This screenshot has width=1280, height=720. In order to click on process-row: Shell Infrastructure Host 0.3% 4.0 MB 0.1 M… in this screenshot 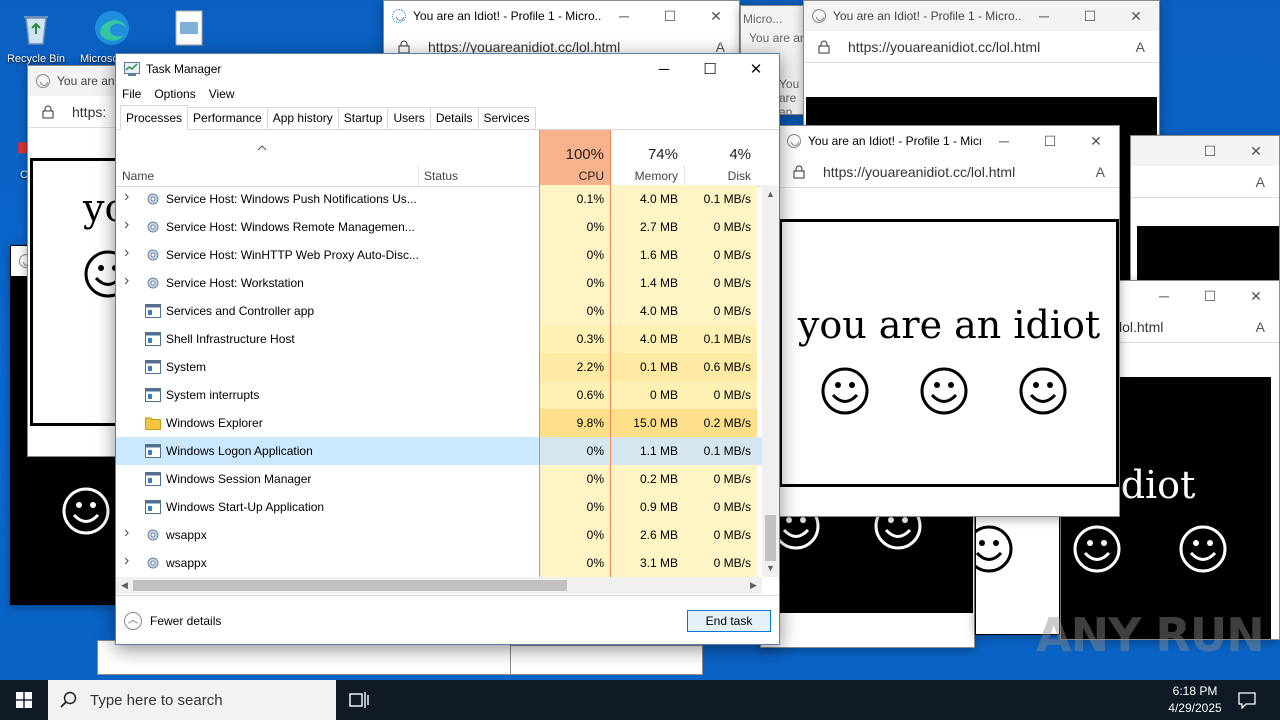, I will do `click(439, 339)`.